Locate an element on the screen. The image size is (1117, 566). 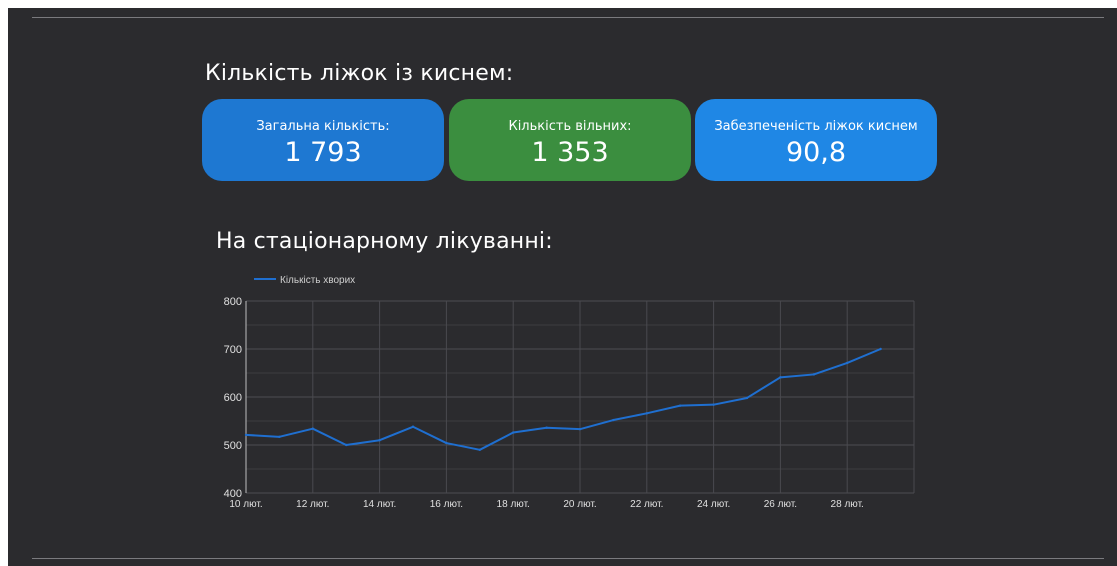
oxygen-provision-label: Забезпеченість ліжок киснем is located at coordinates (816, 126).